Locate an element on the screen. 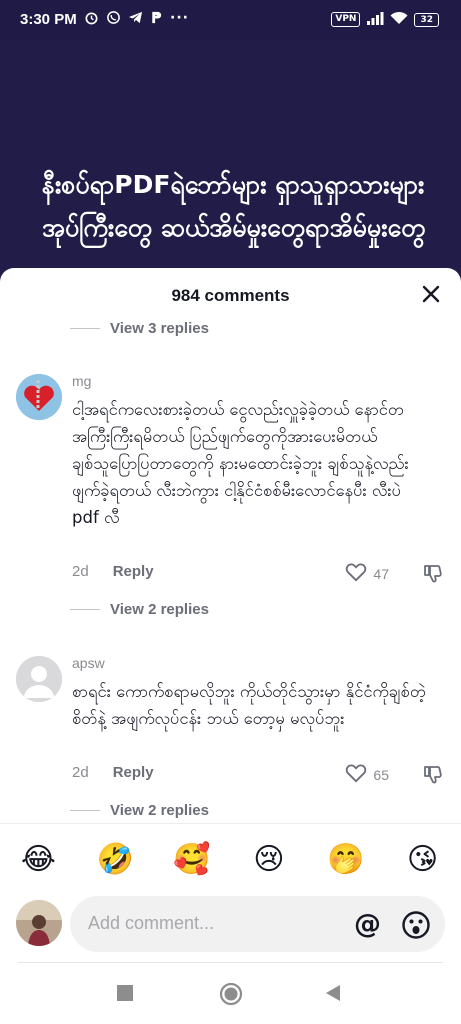 The height and width of the screenshot is (1024, 461). system-navigation-bar is located at coordinates (230, 996).